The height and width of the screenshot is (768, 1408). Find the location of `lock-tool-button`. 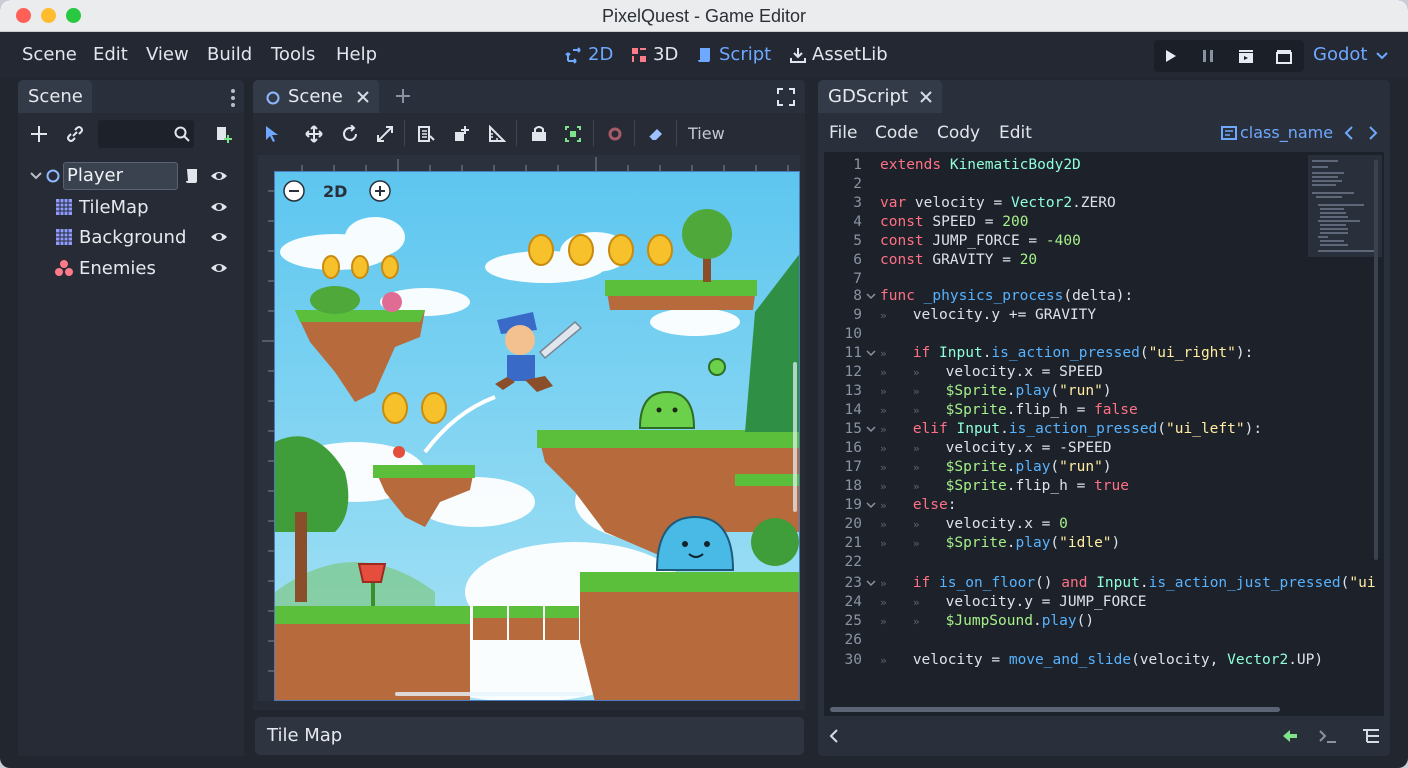

lock-tool-button is located at coordinates (539, 134).